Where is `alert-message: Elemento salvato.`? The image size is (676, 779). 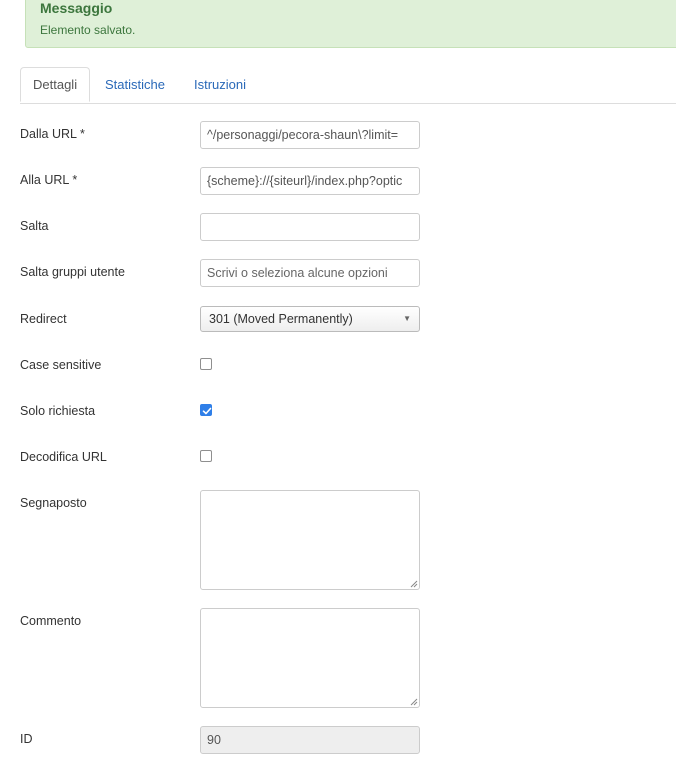
alert-message: Elemento salvato. is located at coordinates (88, 30).